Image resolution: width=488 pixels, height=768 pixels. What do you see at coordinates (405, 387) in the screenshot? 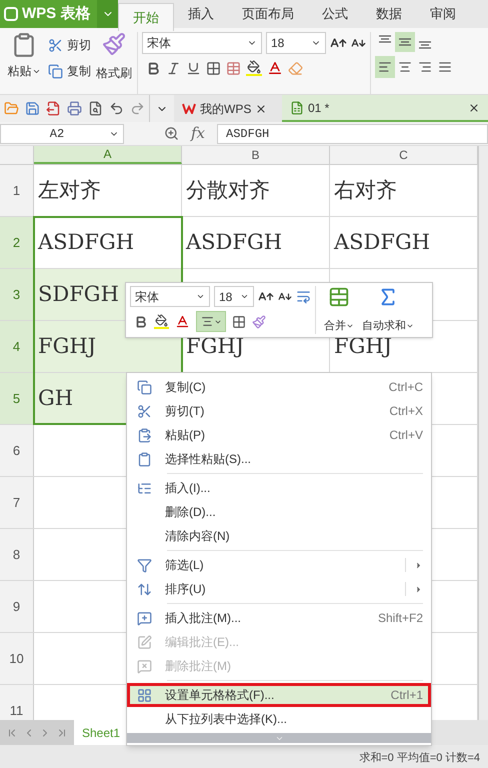
I see `shortcut-text: Ctrl+C` at bounding box center [405, 387].